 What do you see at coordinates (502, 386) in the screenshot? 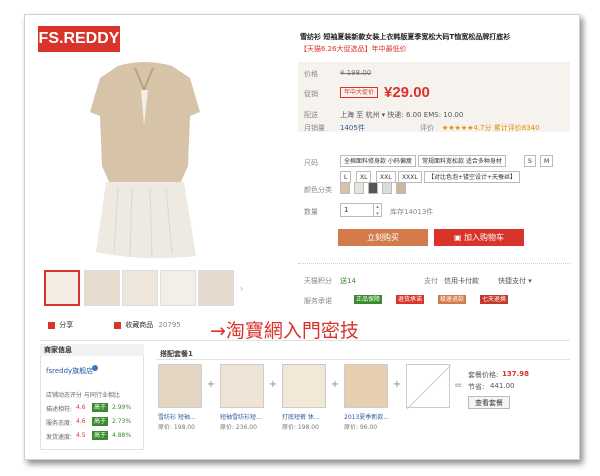
I see `combo-save-value: 441.00` at bounding box center [502, 386].